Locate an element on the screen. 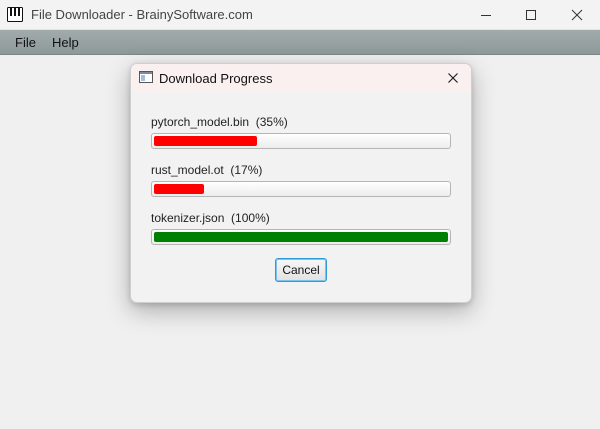 This screenshot has width=600, height=429. dialog-close-button is located at coordinates (453, 78).